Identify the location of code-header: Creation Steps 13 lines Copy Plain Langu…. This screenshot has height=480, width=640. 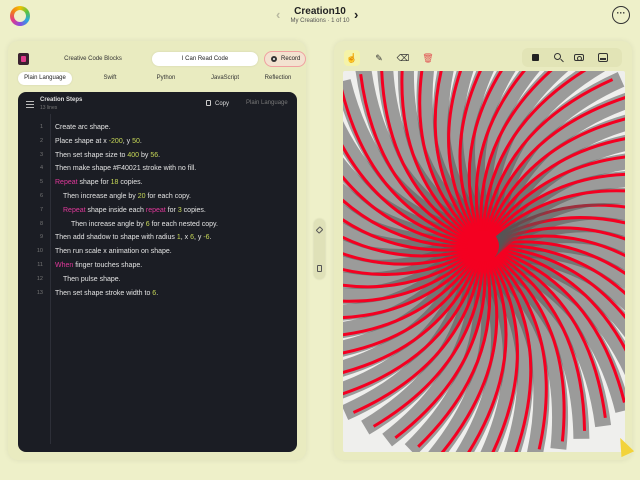
(157, 104).